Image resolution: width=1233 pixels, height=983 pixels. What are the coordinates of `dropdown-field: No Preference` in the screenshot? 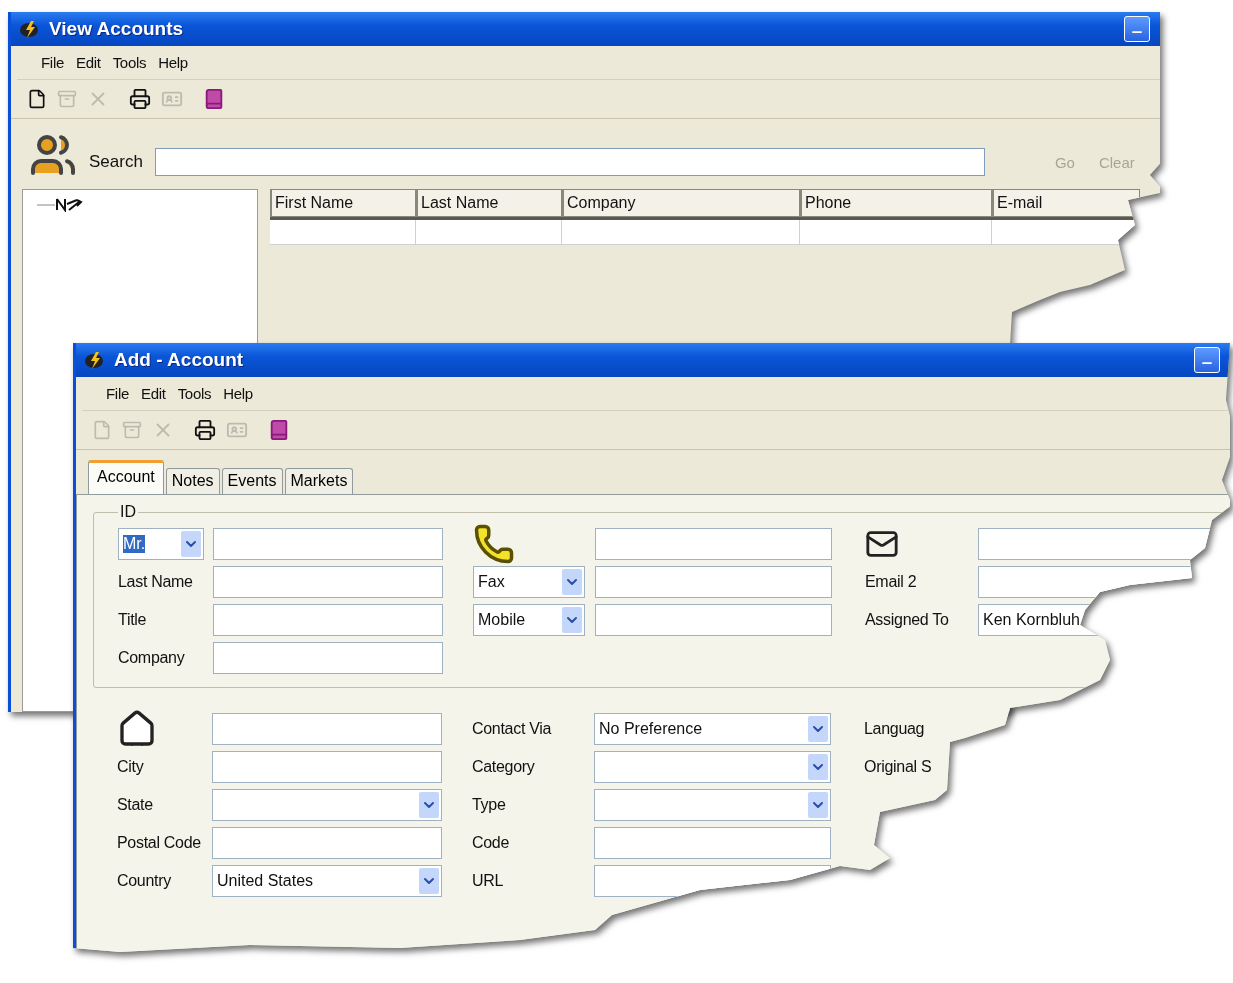 It's located at (712, 729).